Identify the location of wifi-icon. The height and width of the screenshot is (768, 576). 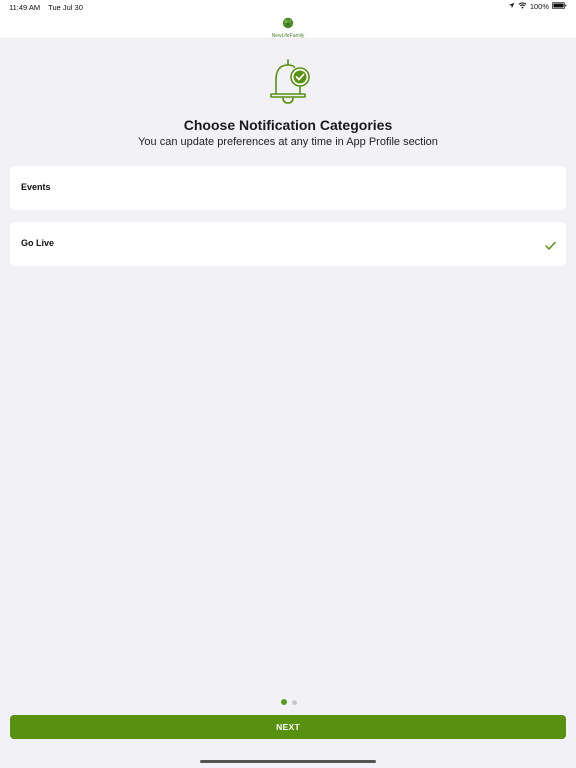
(522, 6).